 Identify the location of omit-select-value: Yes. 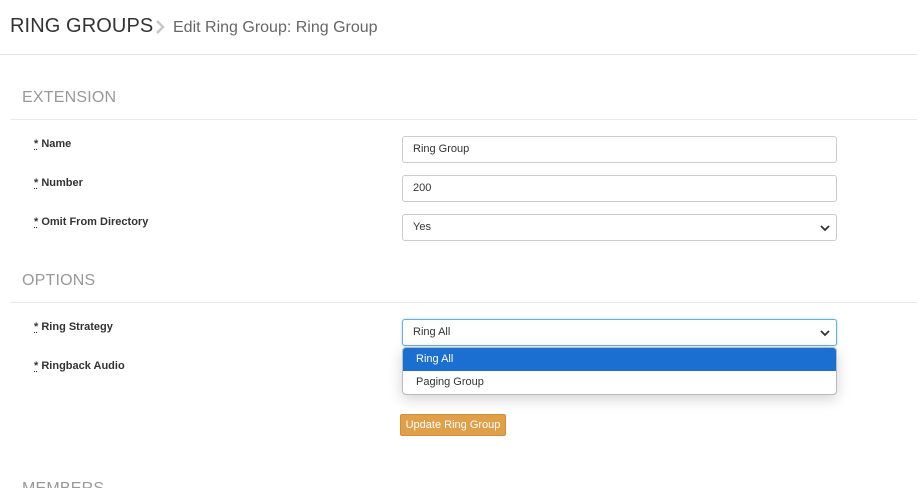
(422, 227).